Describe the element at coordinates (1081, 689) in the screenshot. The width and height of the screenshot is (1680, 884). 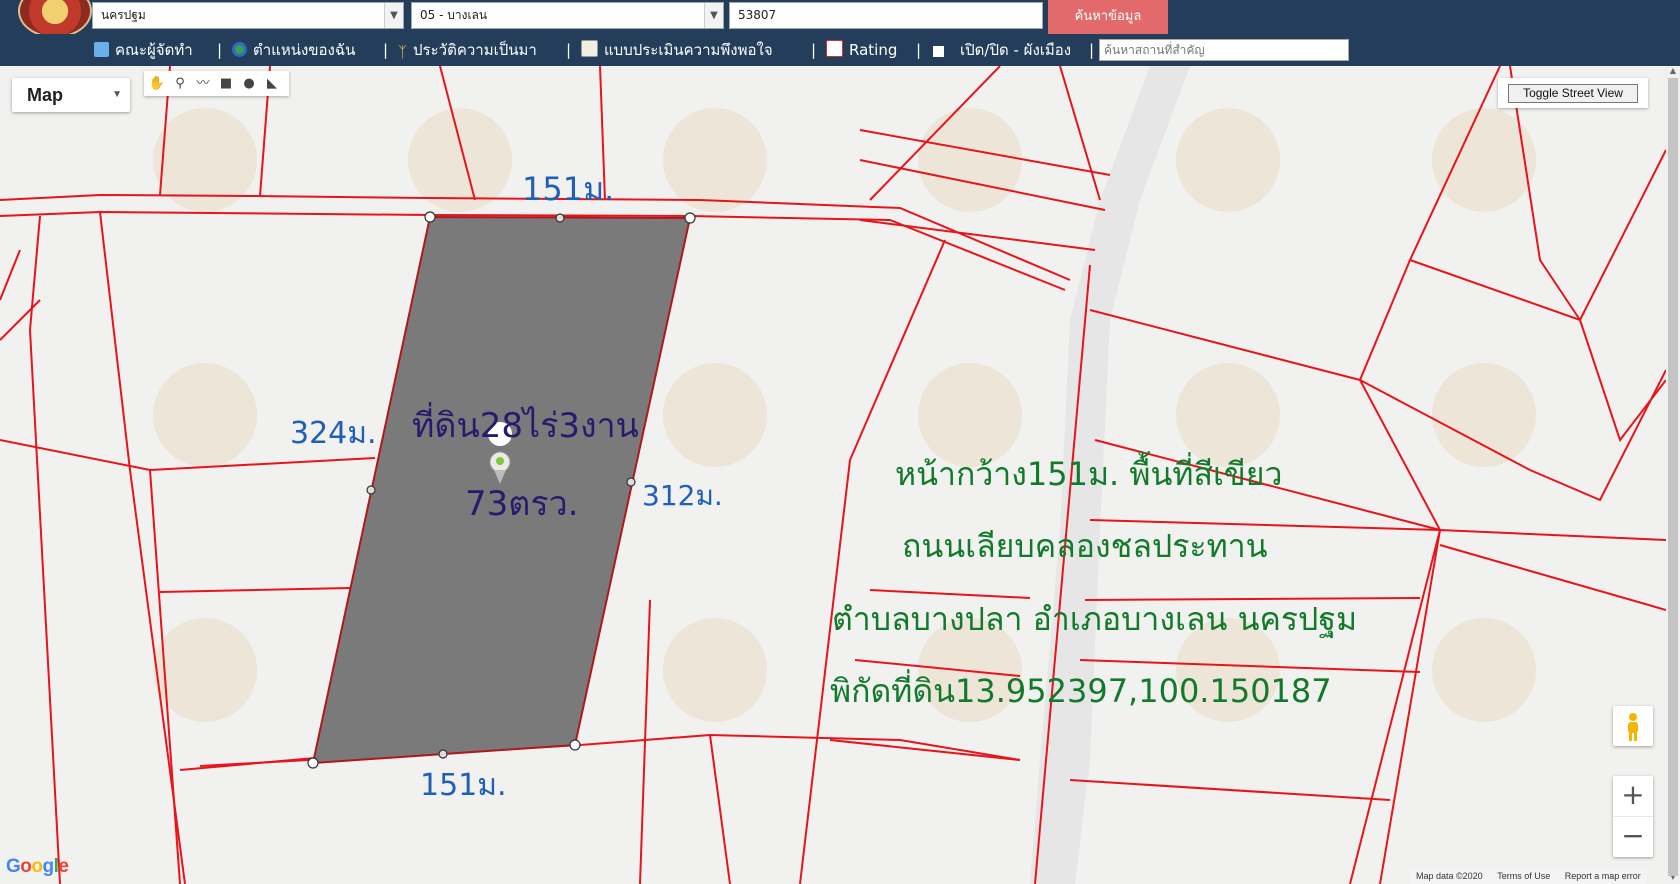
I see `info-coordinates: พิกัดที่ดิน13.952397,100.150187` at that location.